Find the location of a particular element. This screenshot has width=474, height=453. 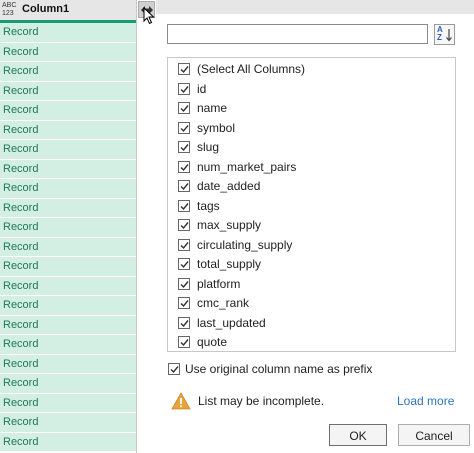

ok-button: OK is located at coordinates (358, 435).